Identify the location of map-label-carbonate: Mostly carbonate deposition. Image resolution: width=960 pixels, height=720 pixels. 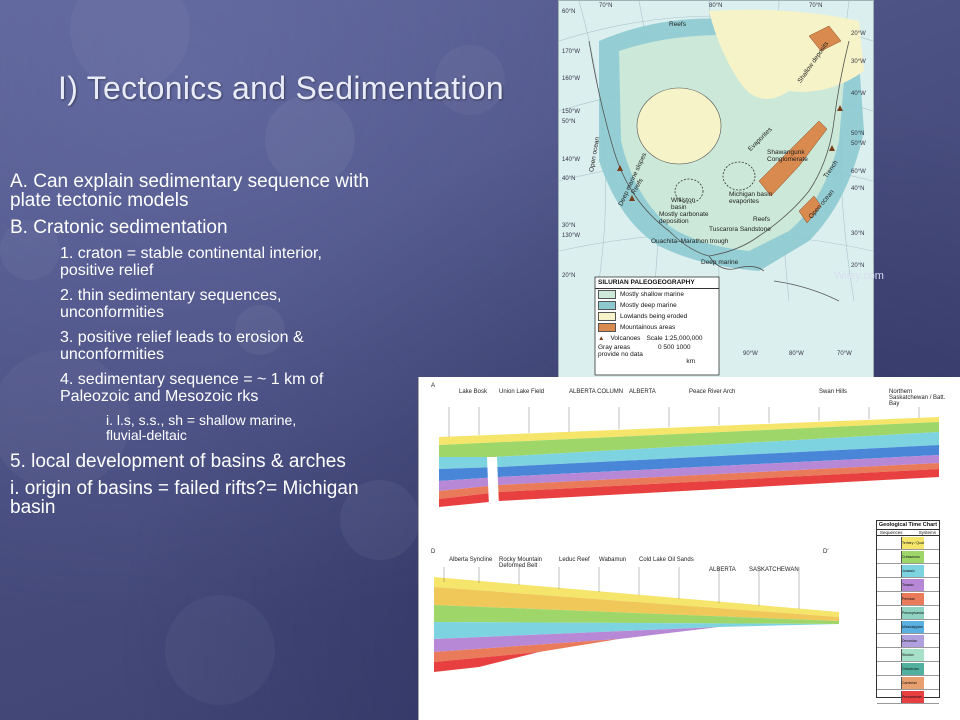
(684, 218).